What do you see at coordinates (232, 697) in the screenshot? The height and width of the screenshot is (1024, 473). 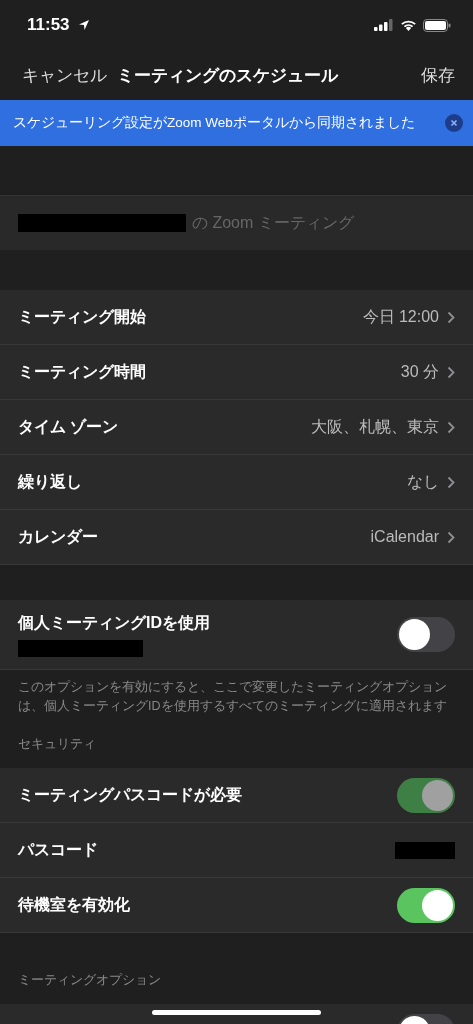 I see `description-text: このオプションを有効にすると、ここで変更したミーティングオプションは、個人ミーティングIDを使用するすべてのミーティングに適用されます` at bounding box center [232, 697].